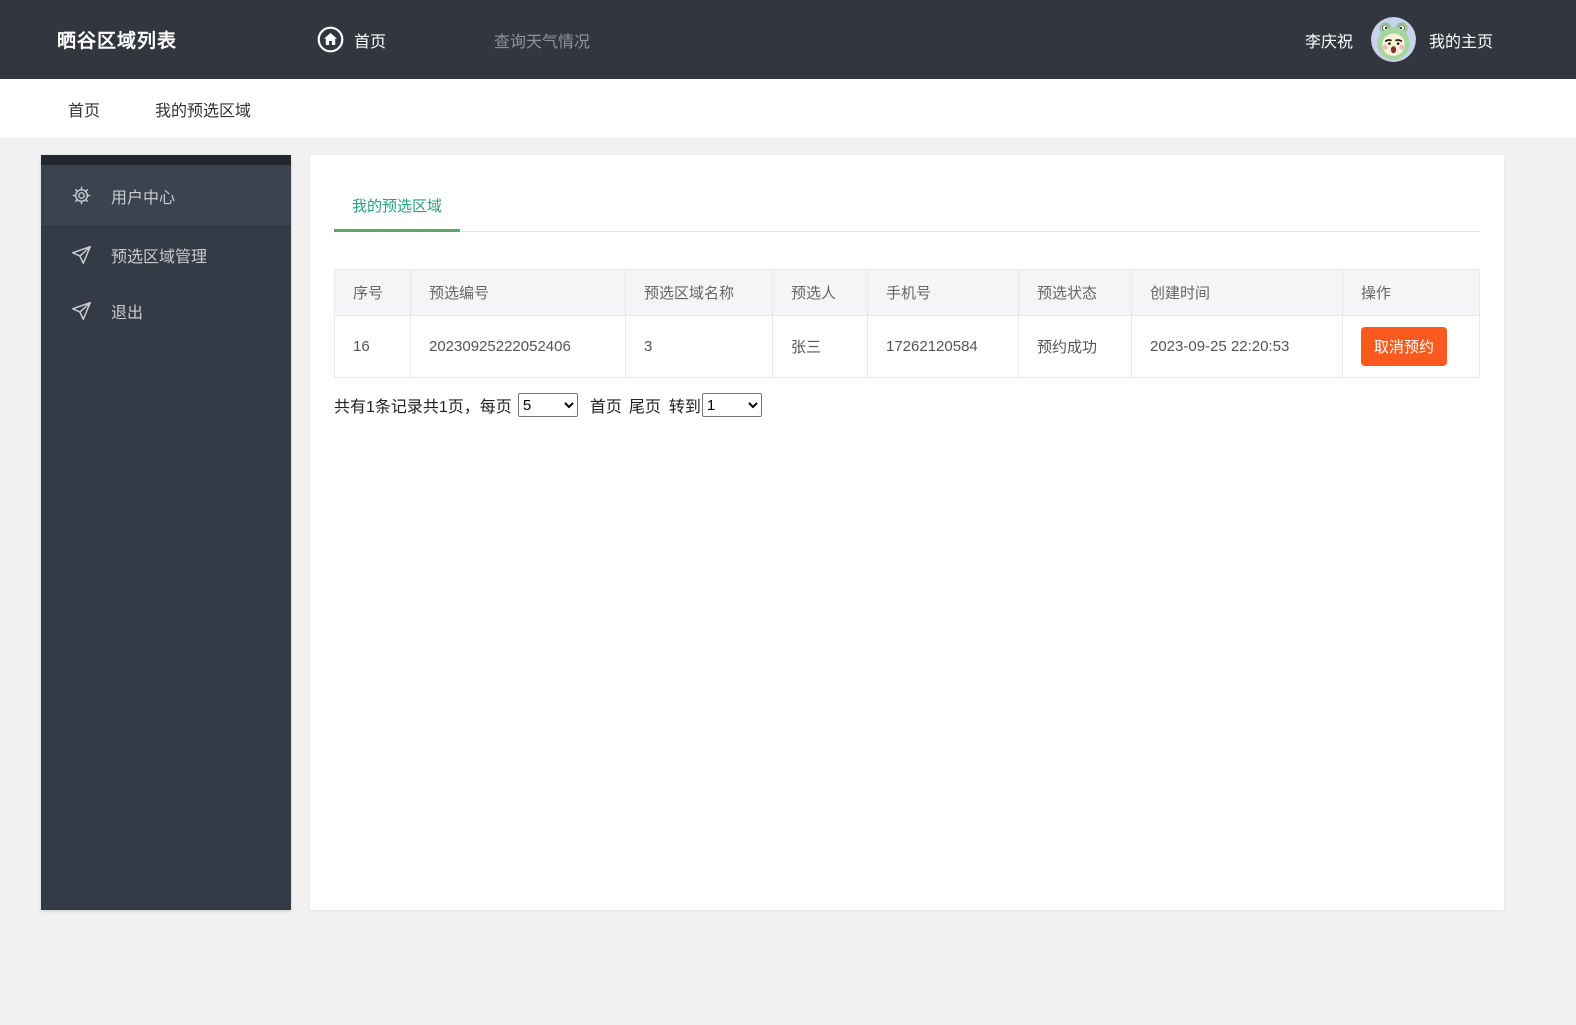 This screenshot has height=1025, width=1576. Describe the element at coordinates (1075, 292) in the screenshot. I see `col-header-status: 预选状态` at that location.